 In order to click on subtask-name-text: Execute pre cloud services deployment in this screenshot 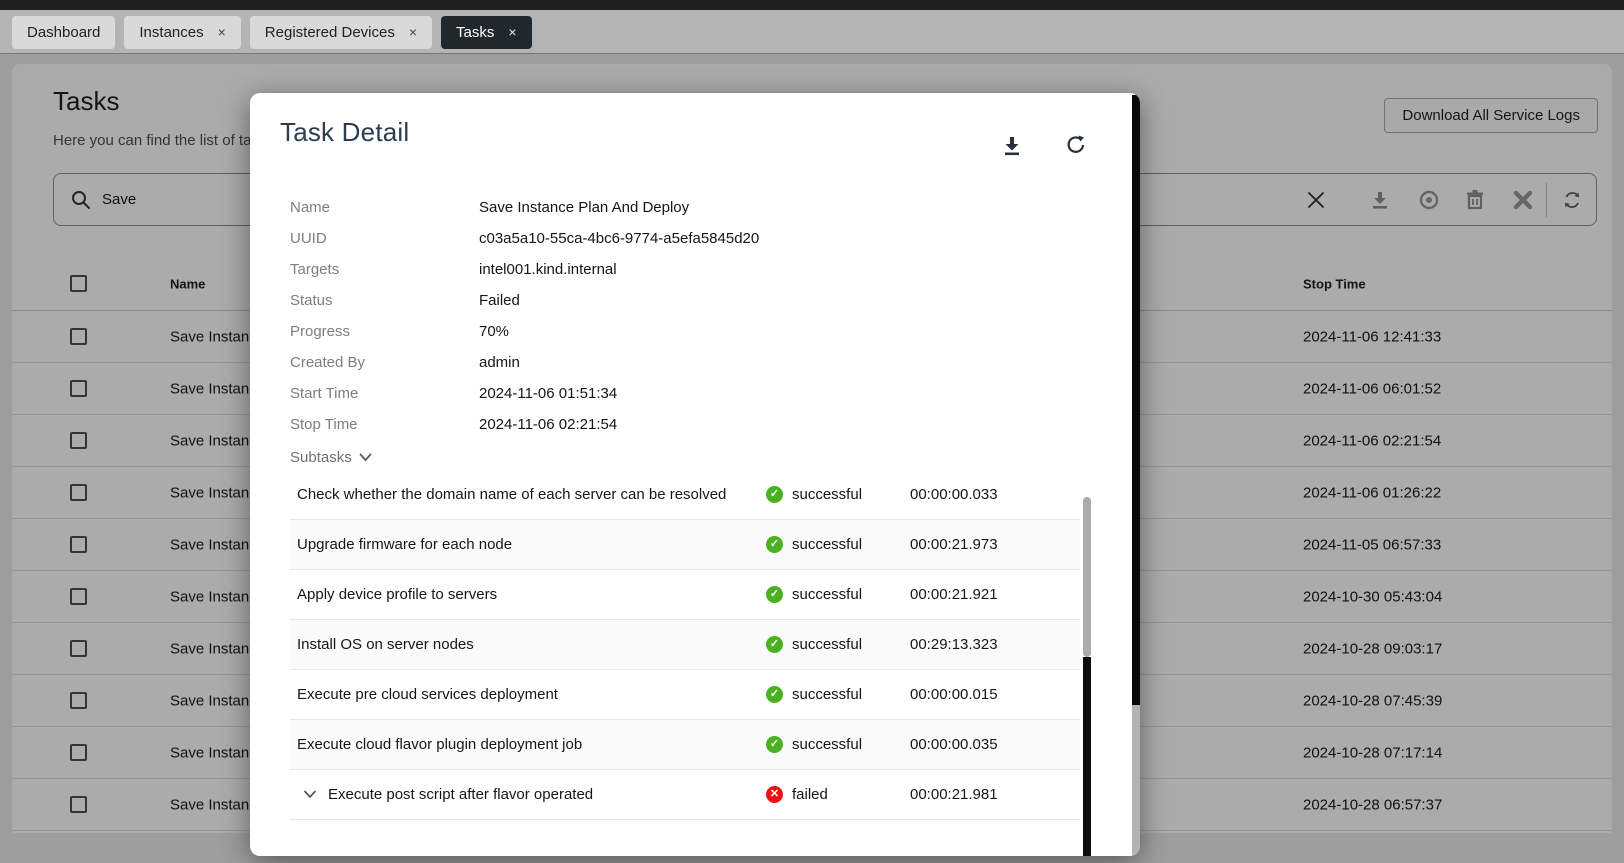, I will do `click(427, 694)`.